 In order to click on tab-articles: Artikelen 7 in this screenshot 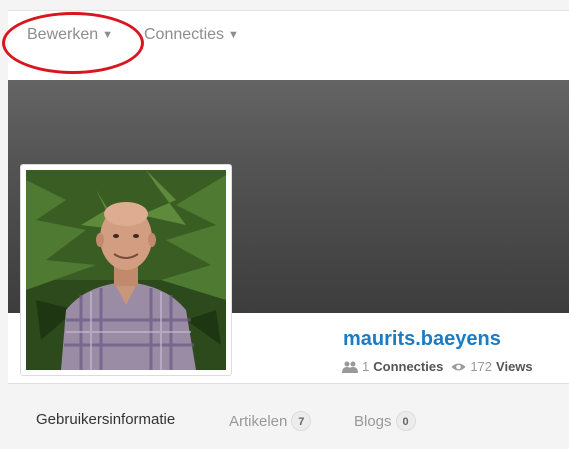, I will do `click(270, 421)`.